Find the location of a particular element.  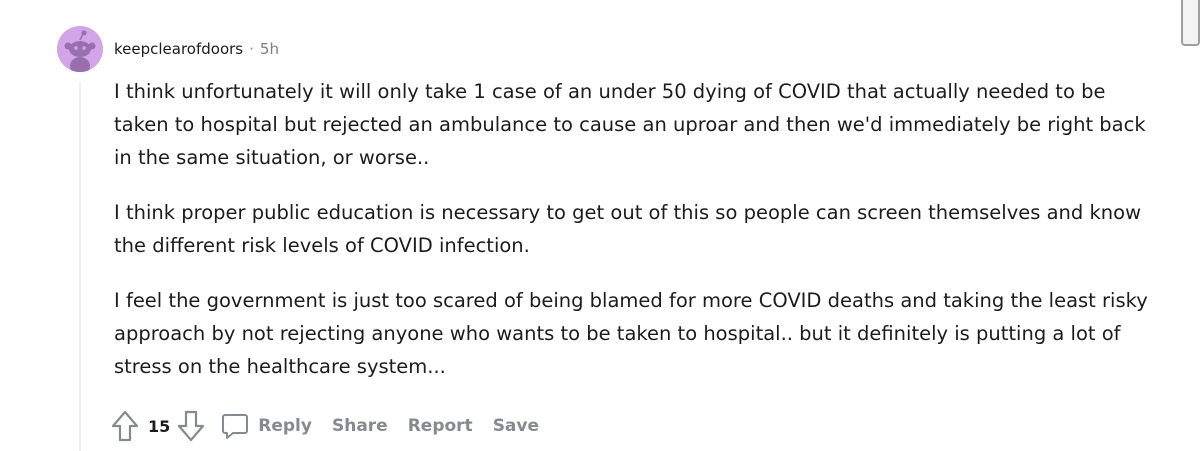

upvote-arrow-icon is located at coordinates (125, 426).